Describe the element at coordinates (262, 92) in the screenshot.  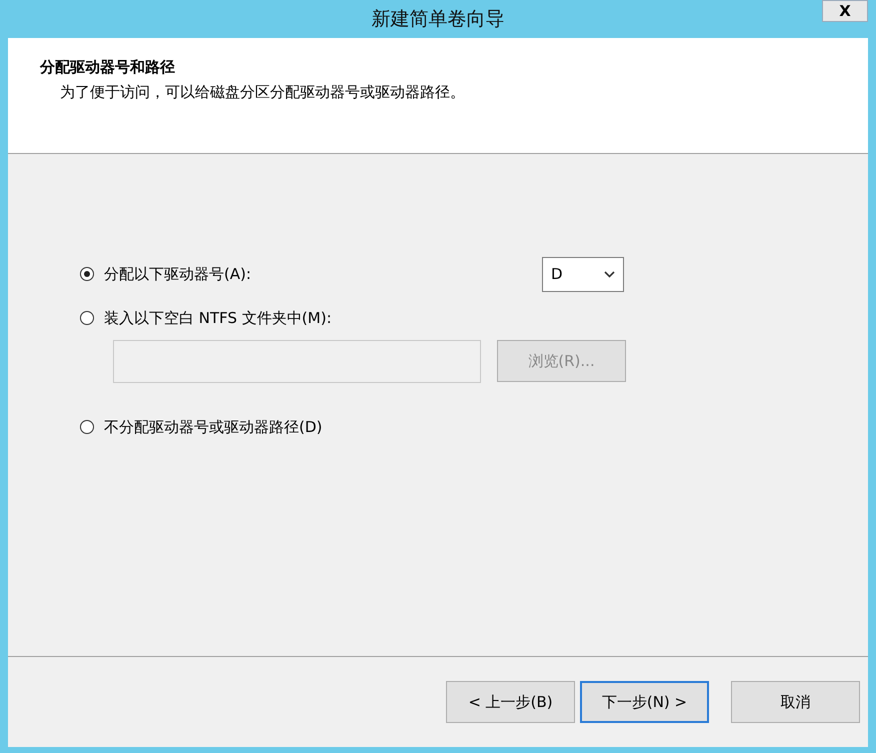
I see `page-description: 为了便于访问，可以给磁盘分区分配驱动器号或驱动器路径。` at that location.